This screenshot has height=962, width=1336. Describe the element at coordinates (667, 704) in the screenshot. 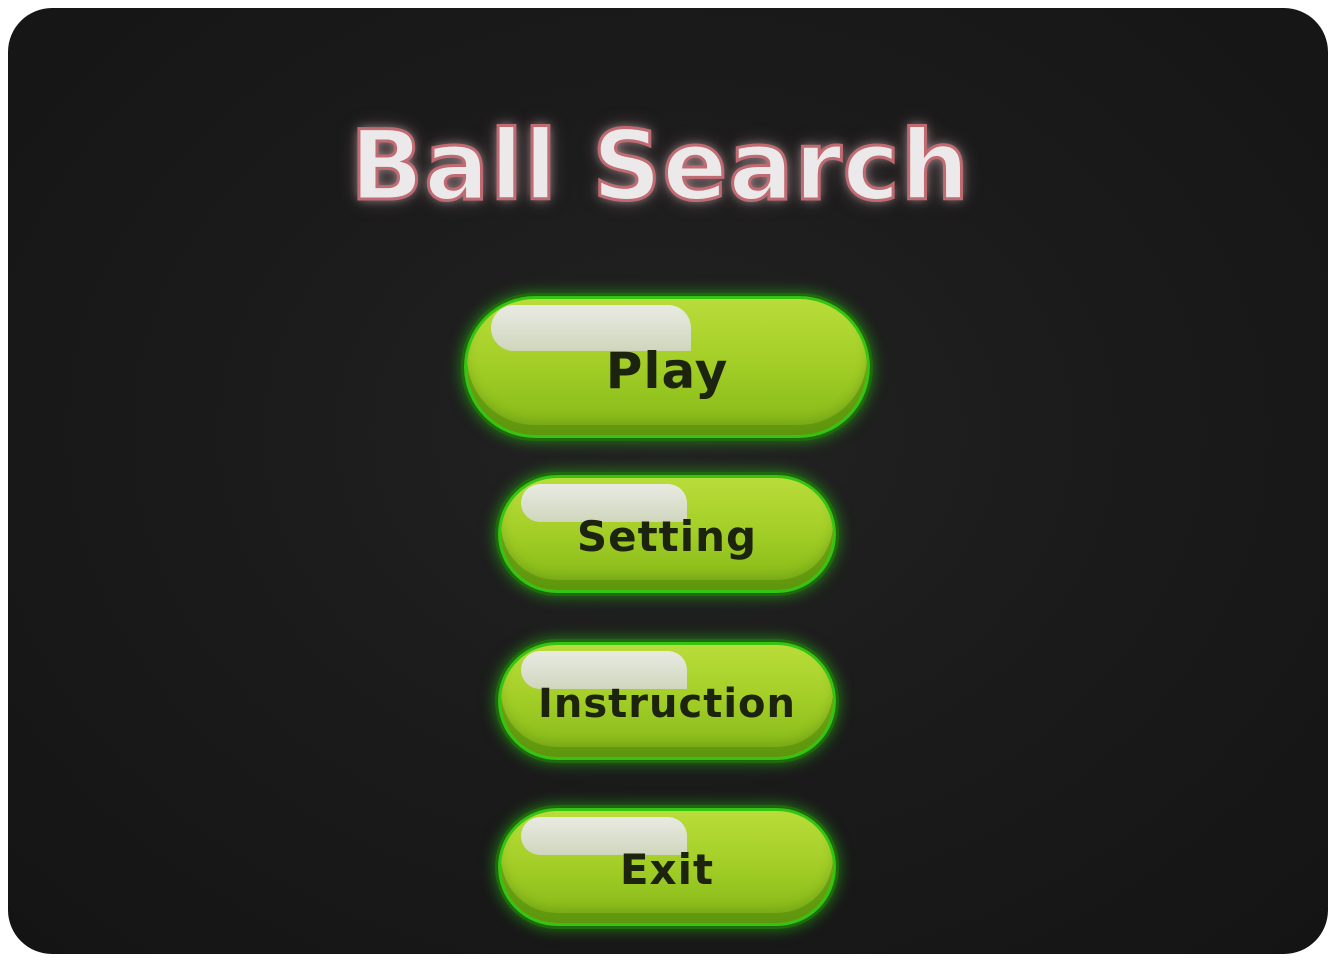

I see `instruction-button-label: Instruction` at that location.